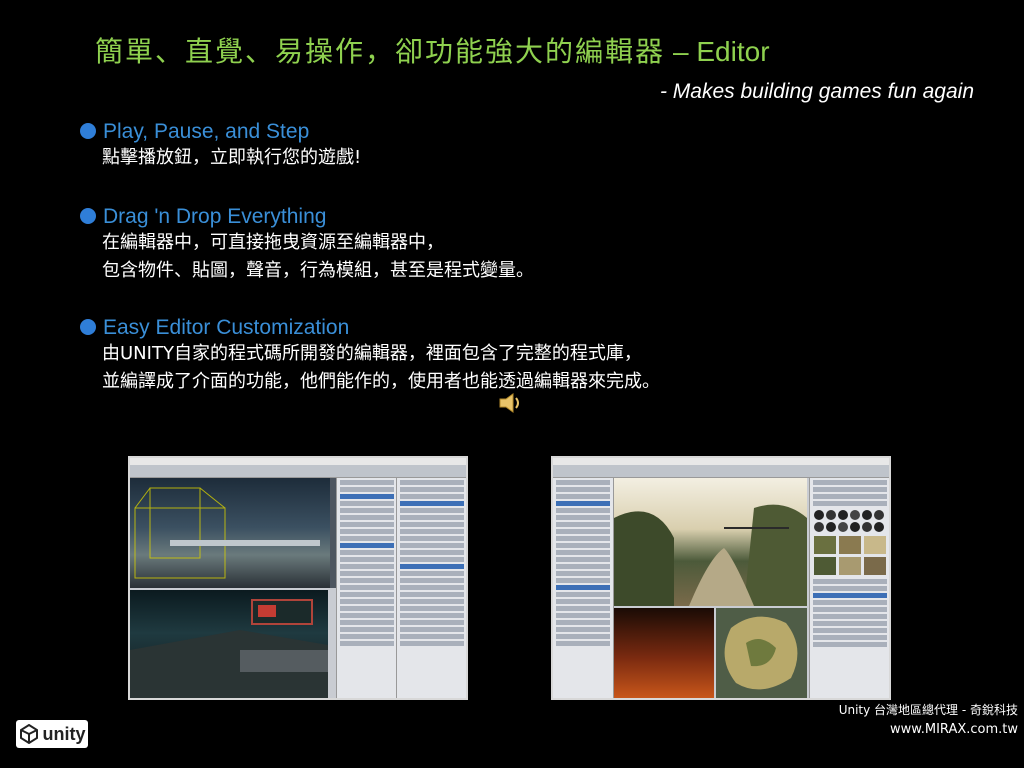  I want to click on bullet-text: 包含物件、貼圖，聲音，行為模組，甚至是程式變量。, so click(318, 270).